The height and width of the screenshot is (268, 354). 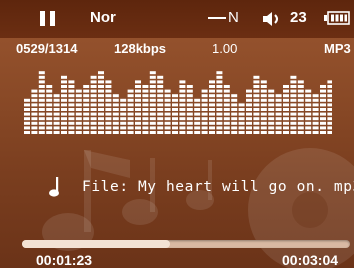 I want to click on playback-speed: 1.00, so click(x=225, y=48).